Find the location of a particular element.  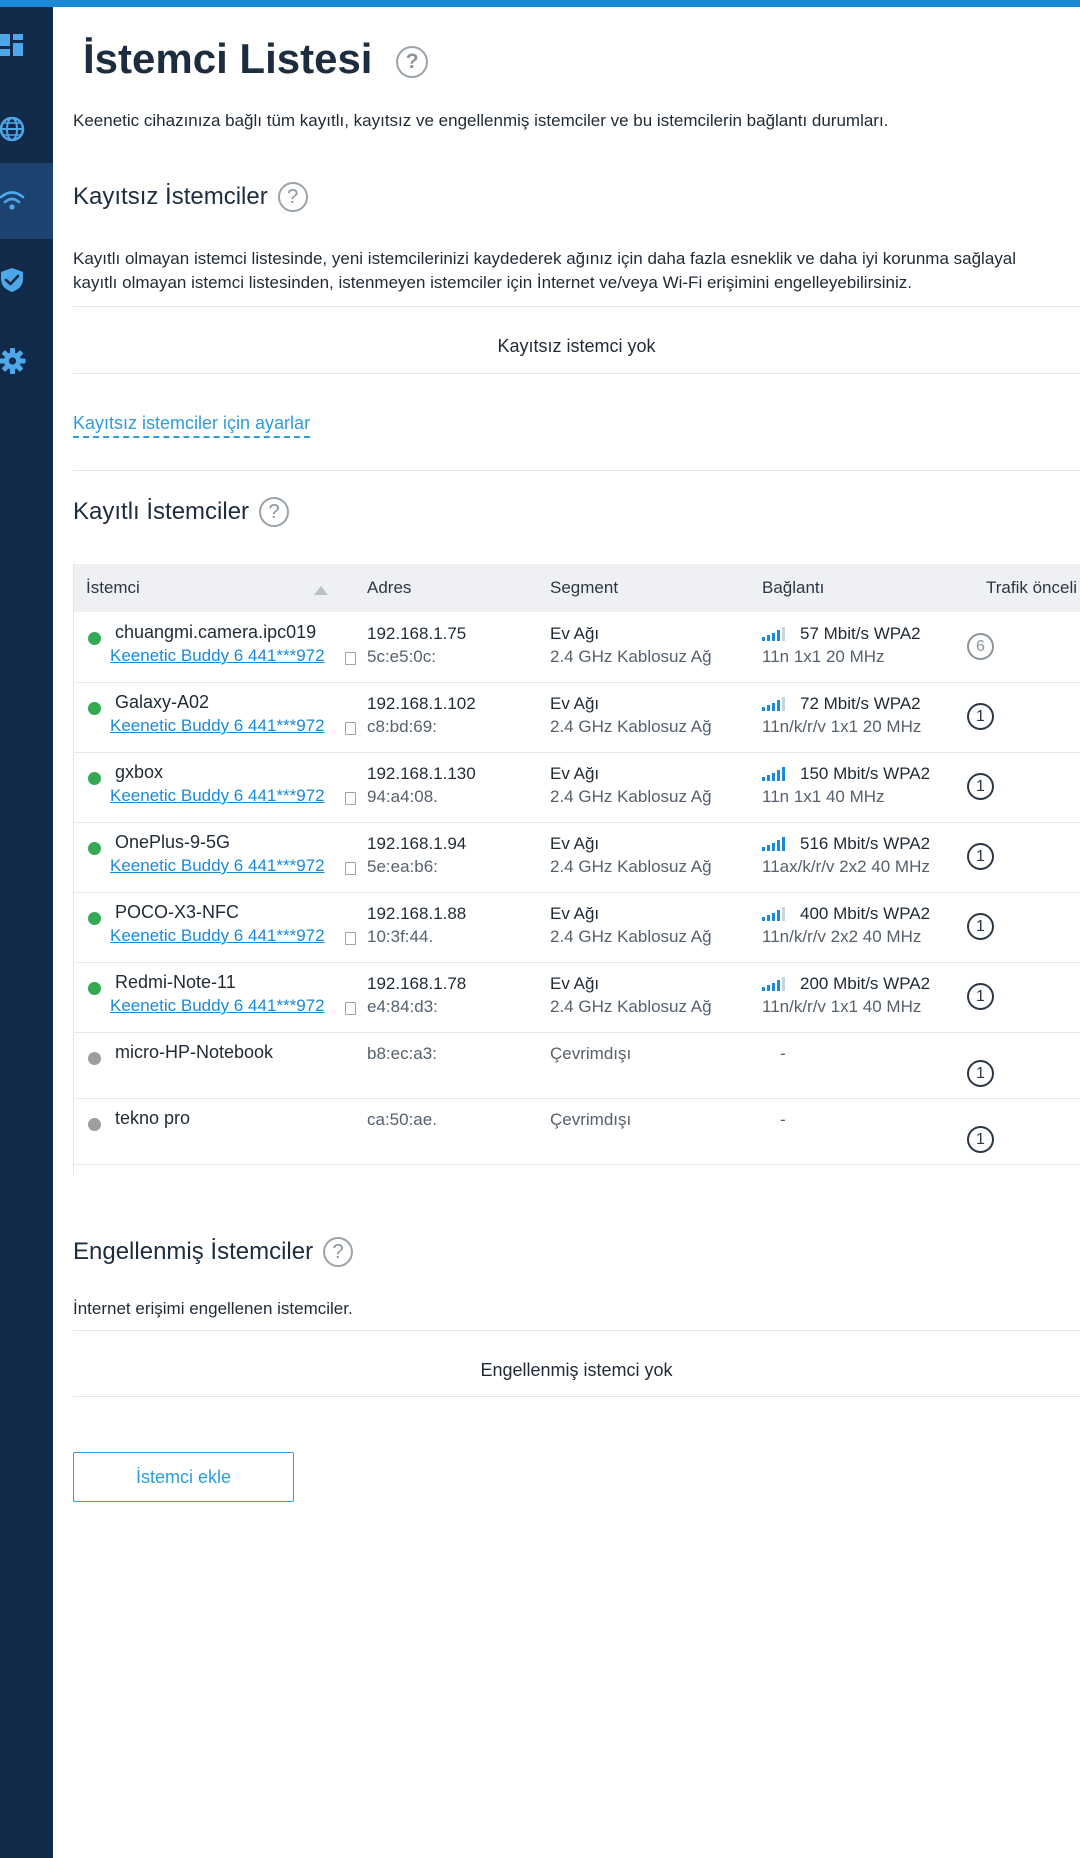

client-name: tekno pro is located at coordinates (152, 1118).